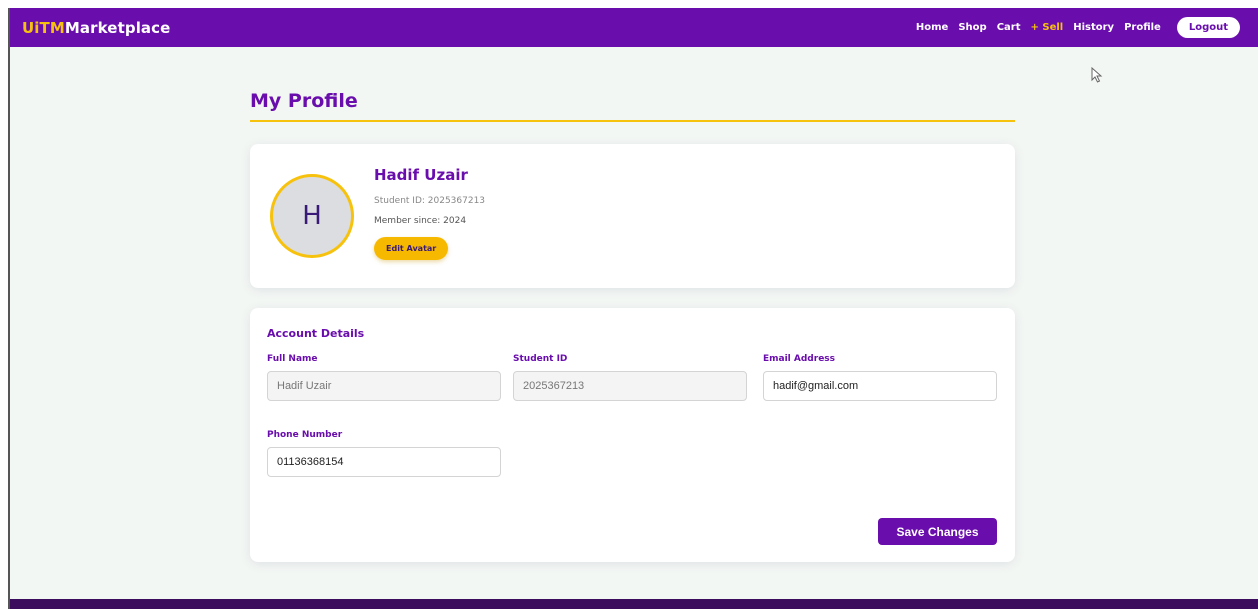 The image size is (1258, 609). I want to click on phone-input, so click(384, 462).